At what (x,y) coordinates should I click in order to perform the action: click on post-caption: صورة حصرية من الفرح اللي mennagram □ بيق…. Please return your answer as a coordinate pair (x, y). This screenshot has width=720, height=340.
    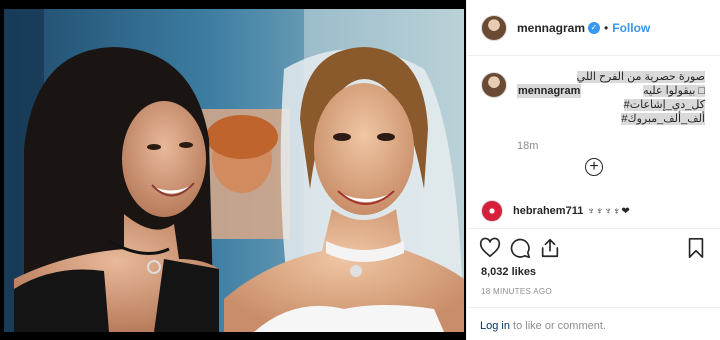
    Looking at the image, I should click on (593, 91).